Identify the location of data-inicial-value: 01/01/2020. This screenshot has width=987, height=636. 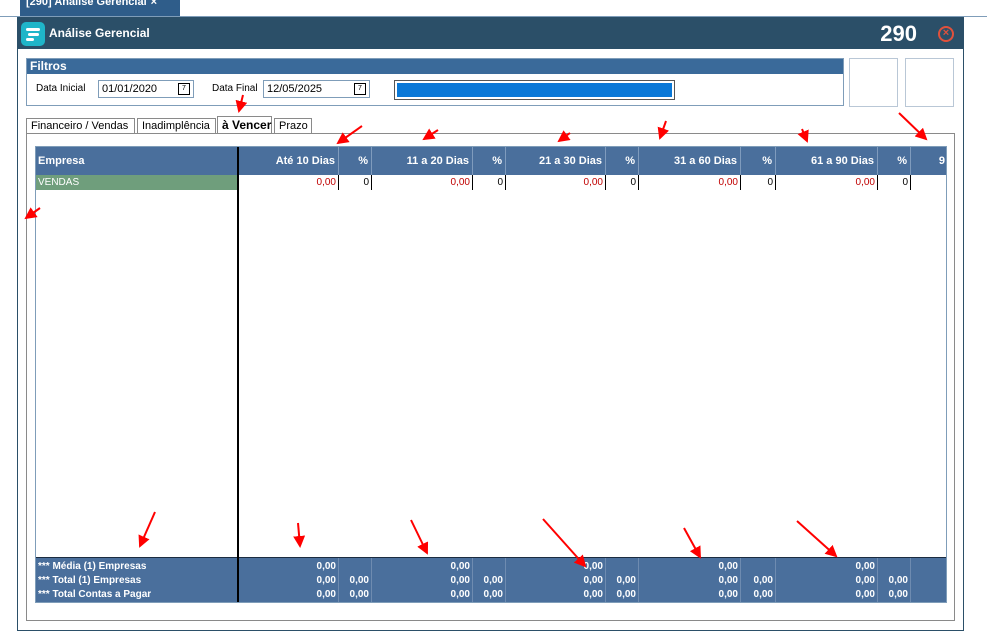
(130, 89).